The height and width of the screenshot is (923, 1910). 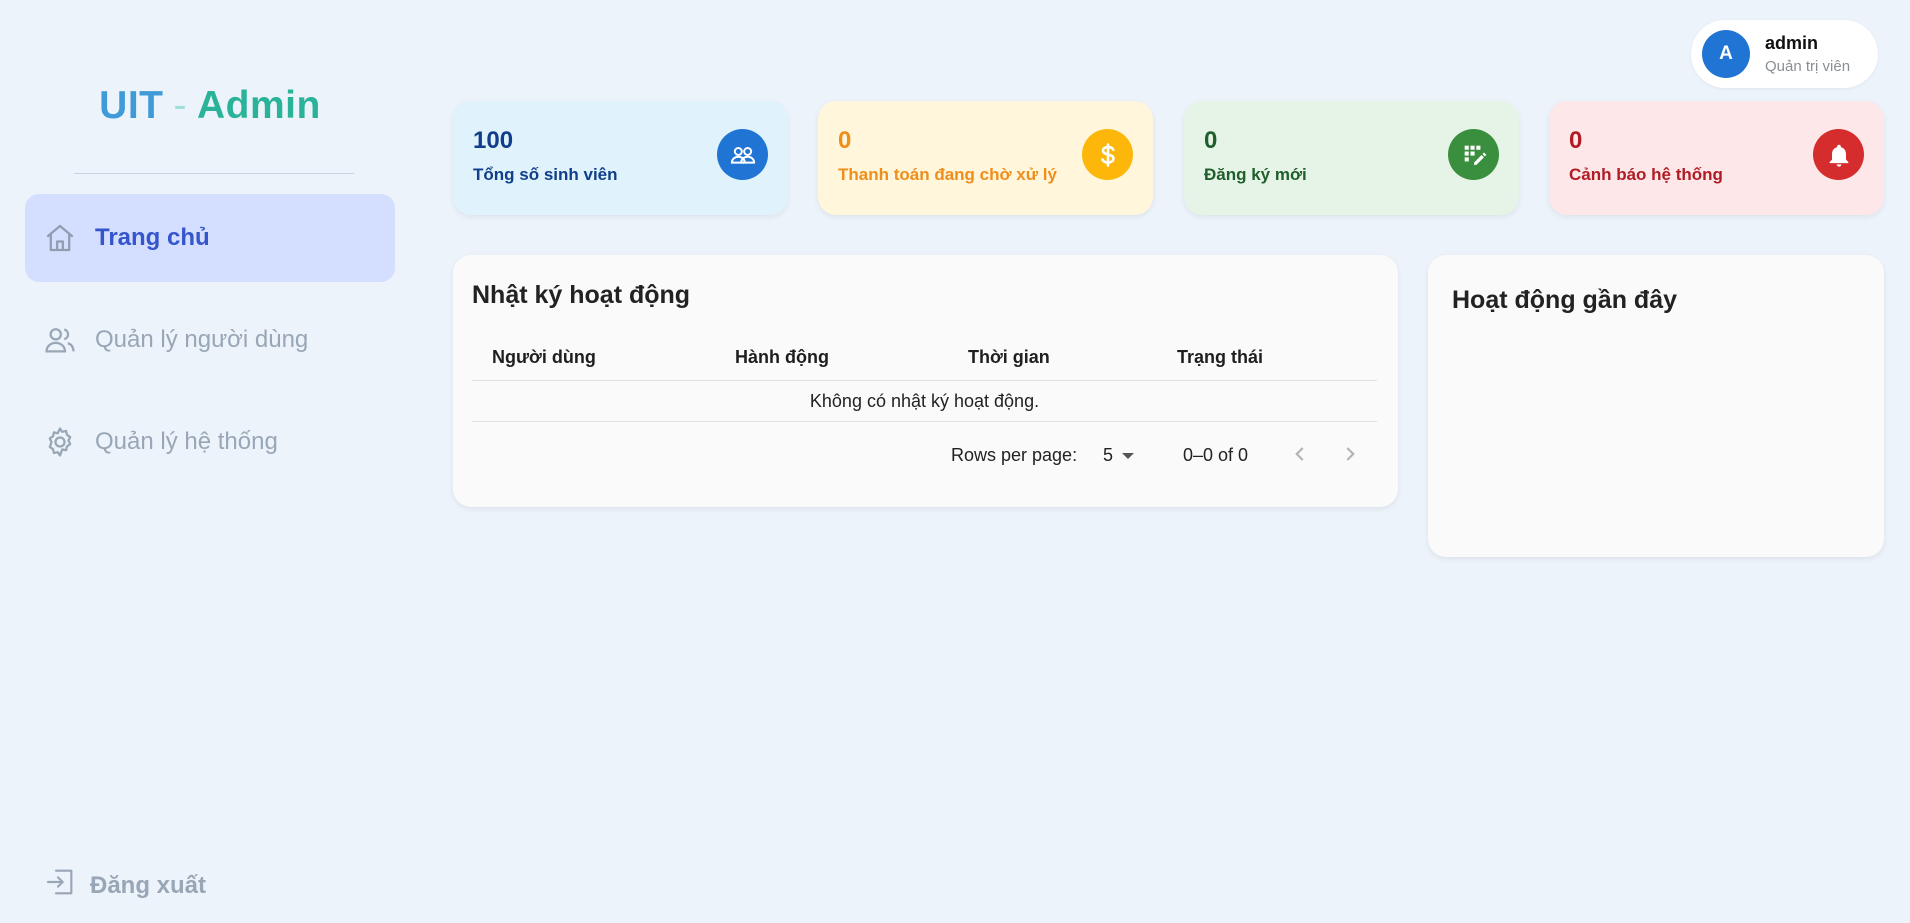 What do you see at coordinates (581, 295) in the screenshot?
I see `activity-log-title: Nhật ký hoạt động` at bounding box center [581, 295].